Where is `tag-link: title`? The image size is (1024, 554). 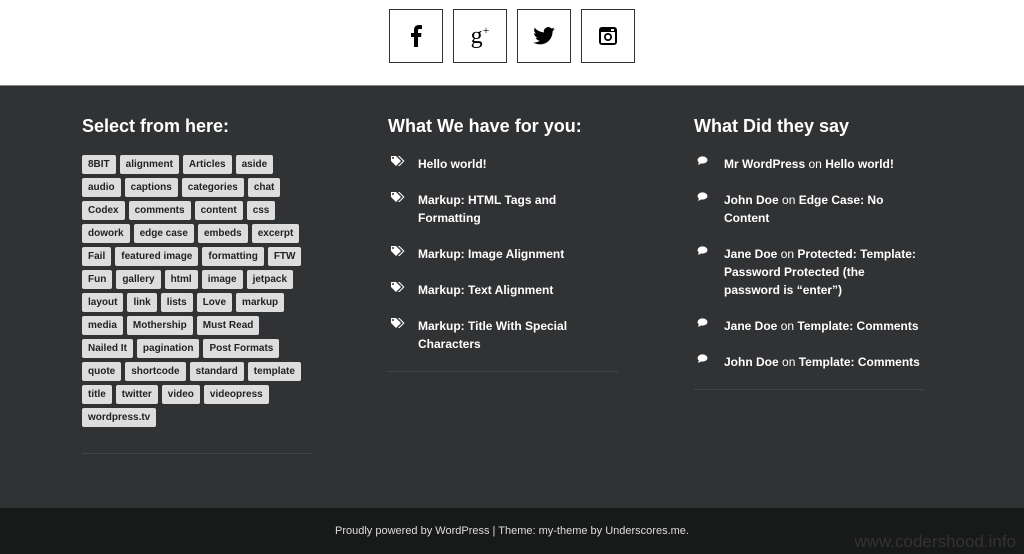
tag-link: title is located at coordinates (97, 394).